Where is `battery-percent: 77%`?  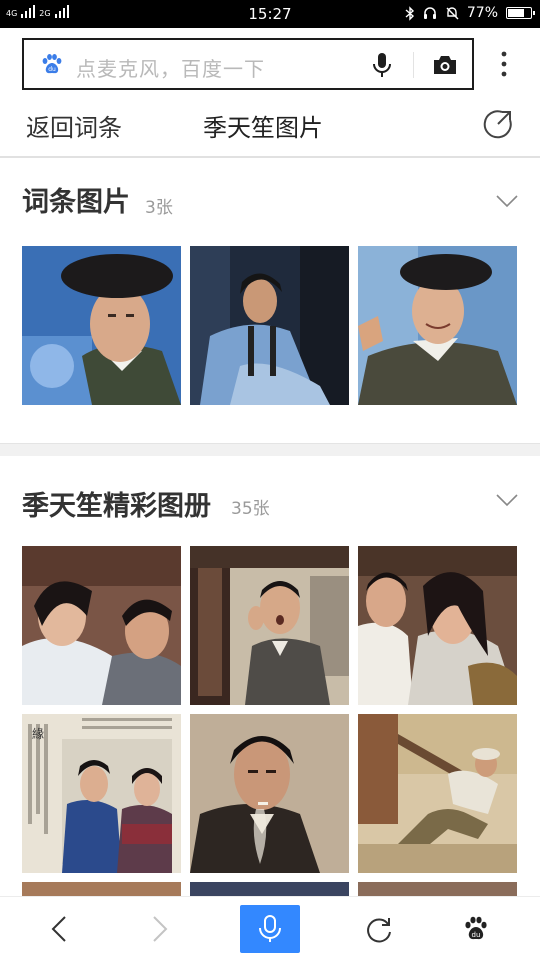
battery-percent: 77% is located at coordinates (482, 13).